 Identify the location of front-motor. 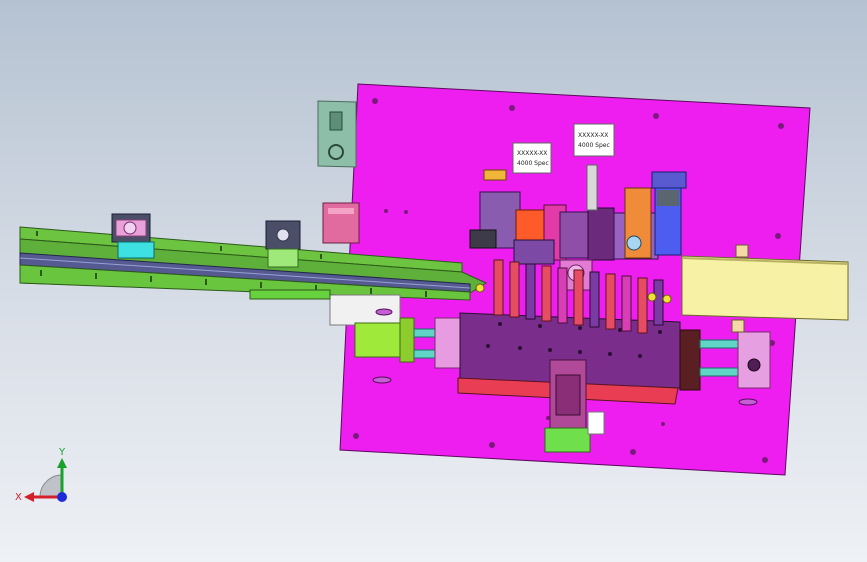
(567, 440).